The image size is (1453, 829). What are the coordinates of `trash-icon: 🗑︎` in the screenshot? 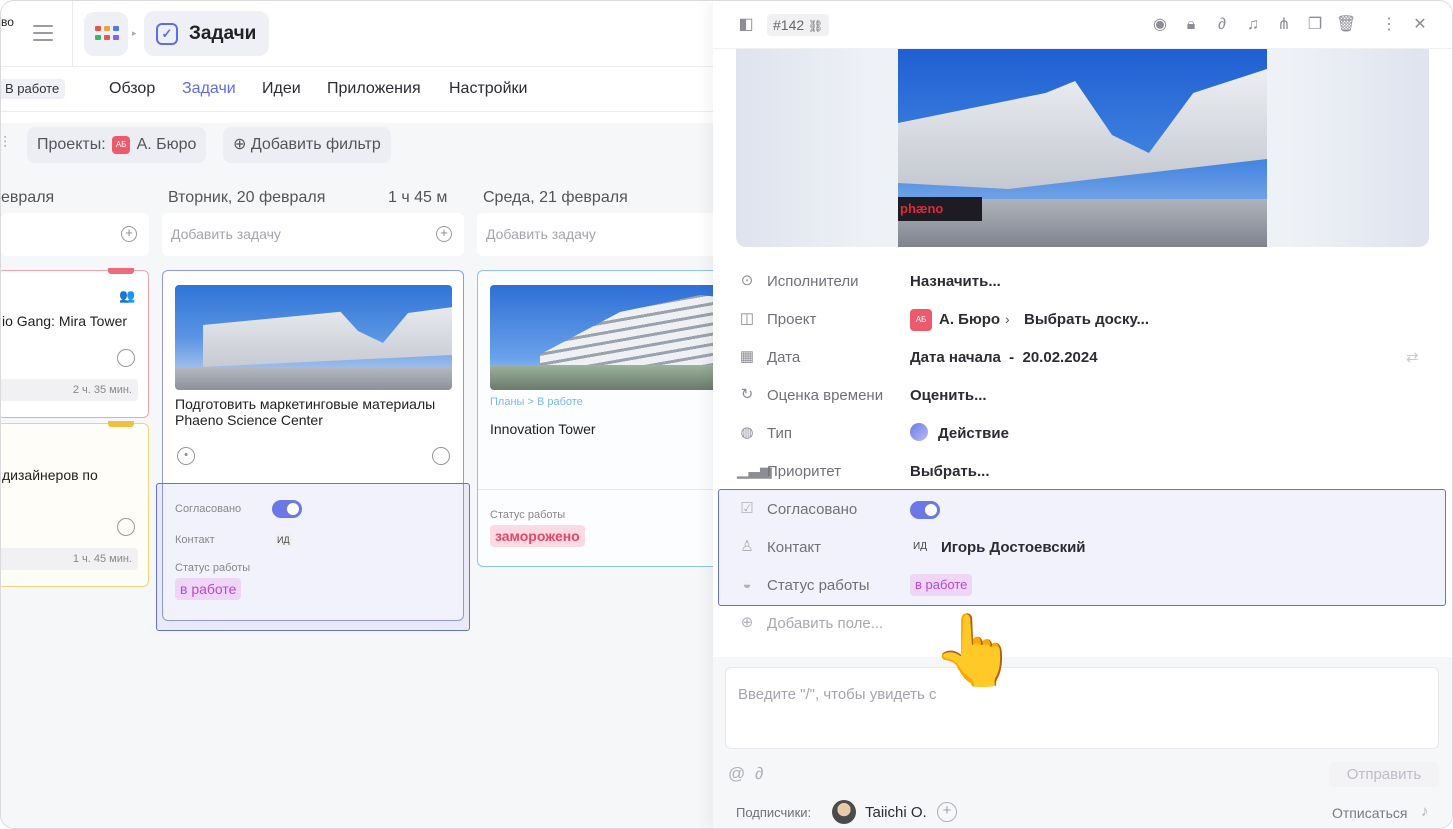 It's located at (1346, 25).